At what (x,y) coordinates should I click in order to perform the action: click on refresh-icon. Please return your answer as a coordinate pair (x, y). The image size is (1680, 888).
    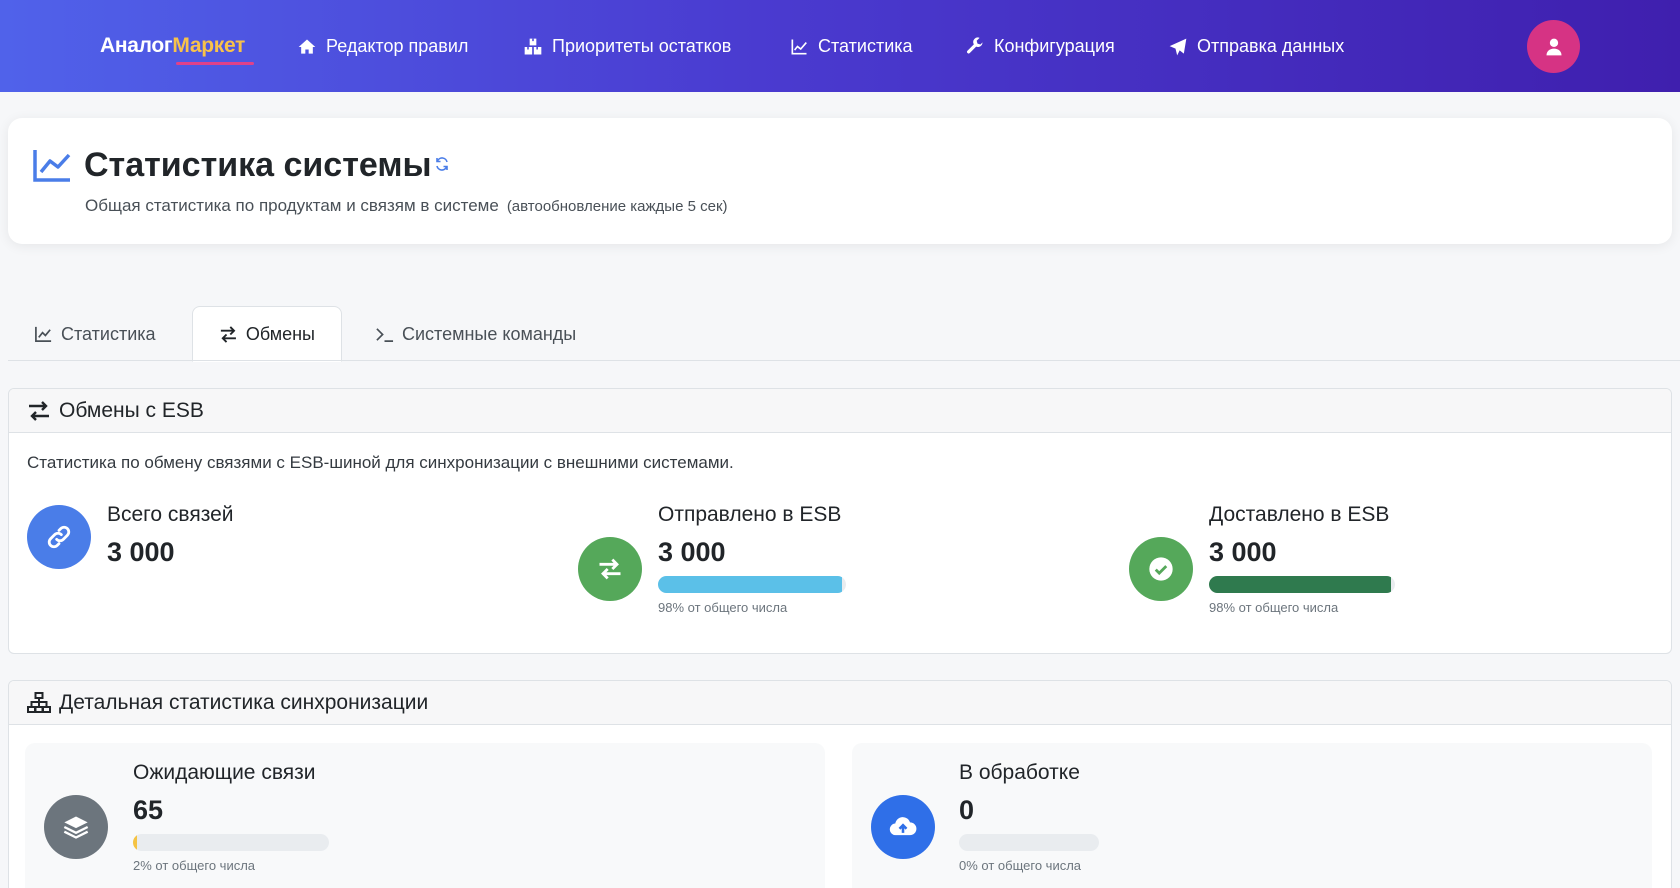
    Looking at the image, I should click on (442, 164).